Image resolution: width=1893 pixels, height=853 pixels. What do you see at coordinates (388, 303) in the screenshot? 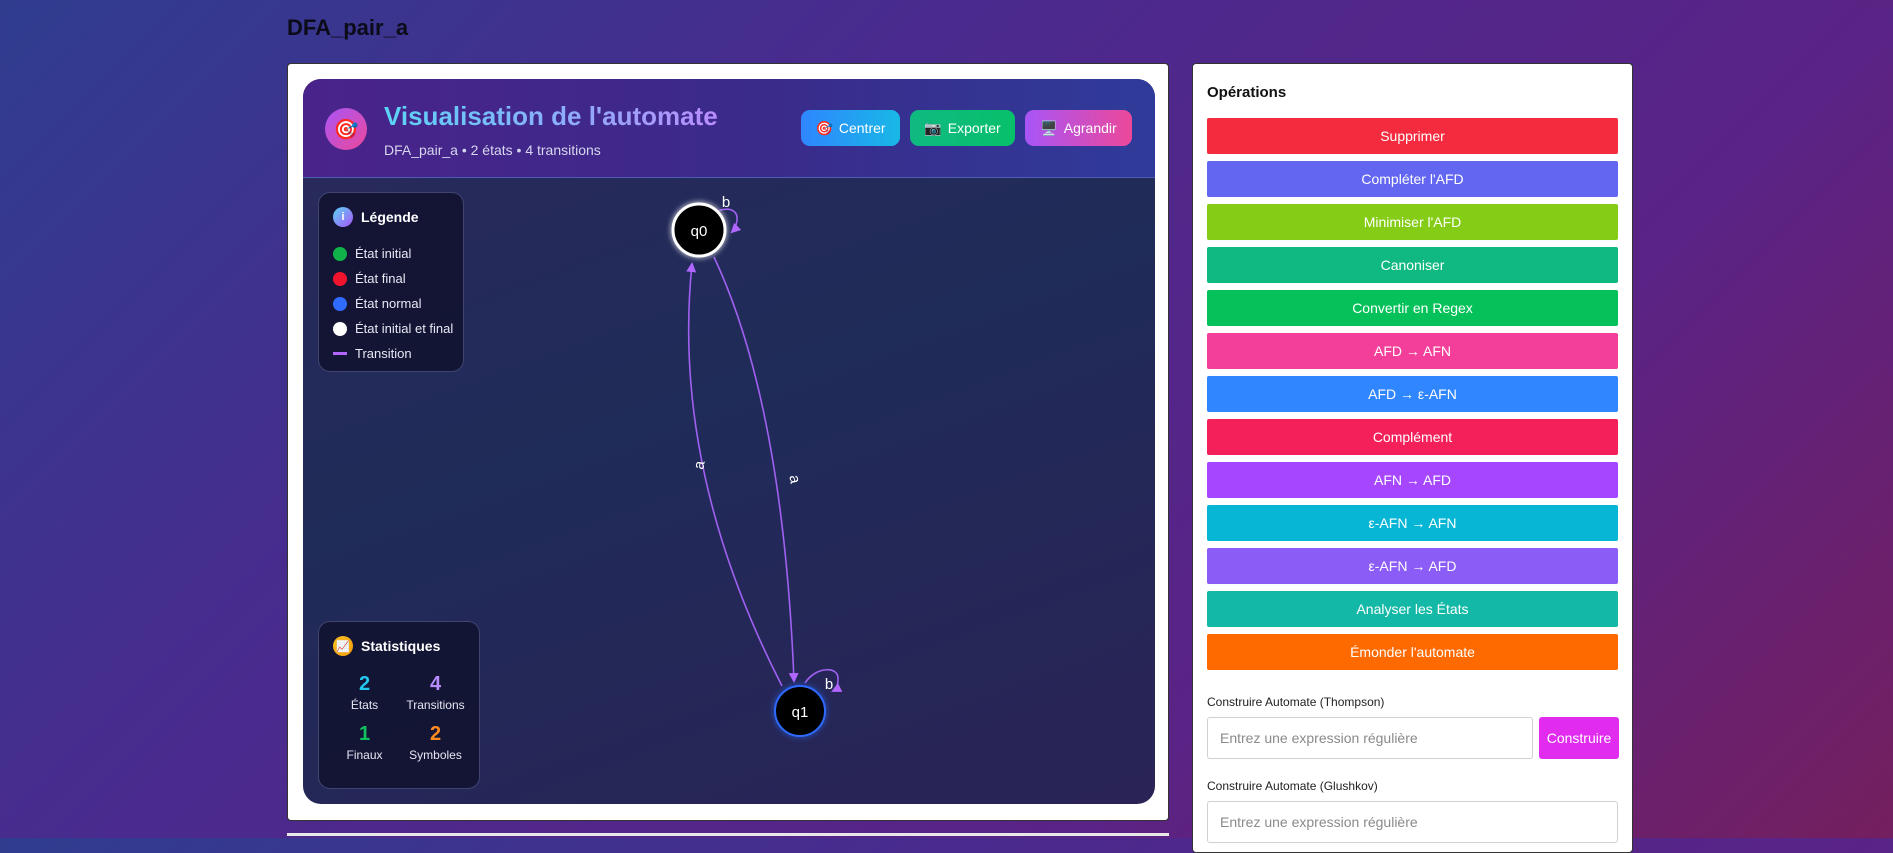
I see `legend-label: État normal` at bounding box center [388, 303].